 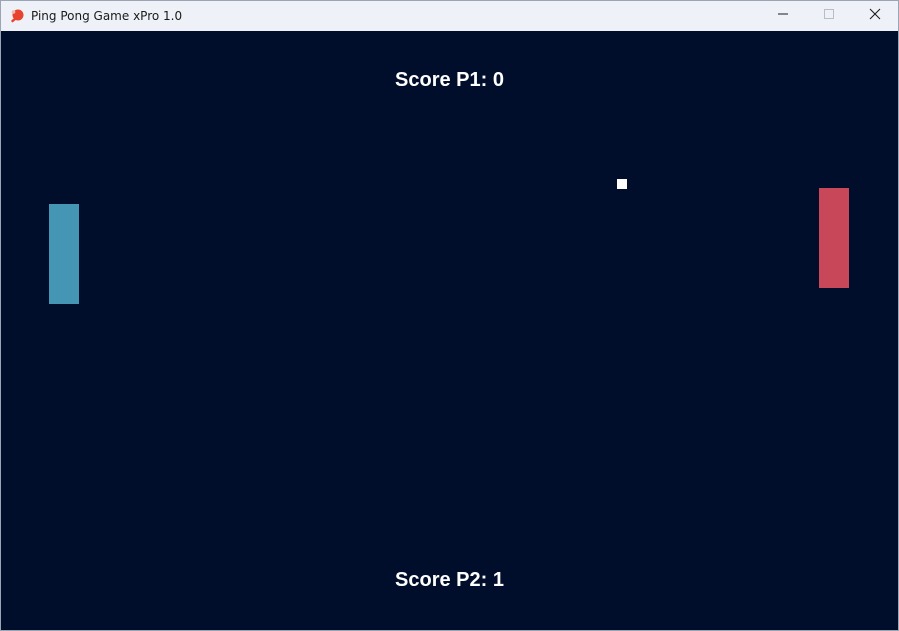 I want to click on window-title: Ping Pong Game xPro 1.0, so click(x=107, y=16).